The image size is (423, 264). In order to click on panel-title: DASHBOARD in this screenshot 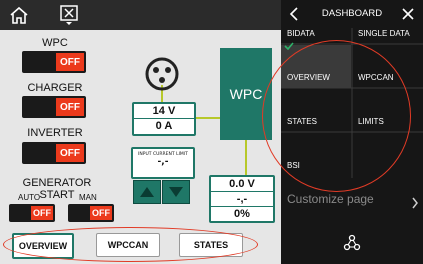, I will do `click(352, 13)`.